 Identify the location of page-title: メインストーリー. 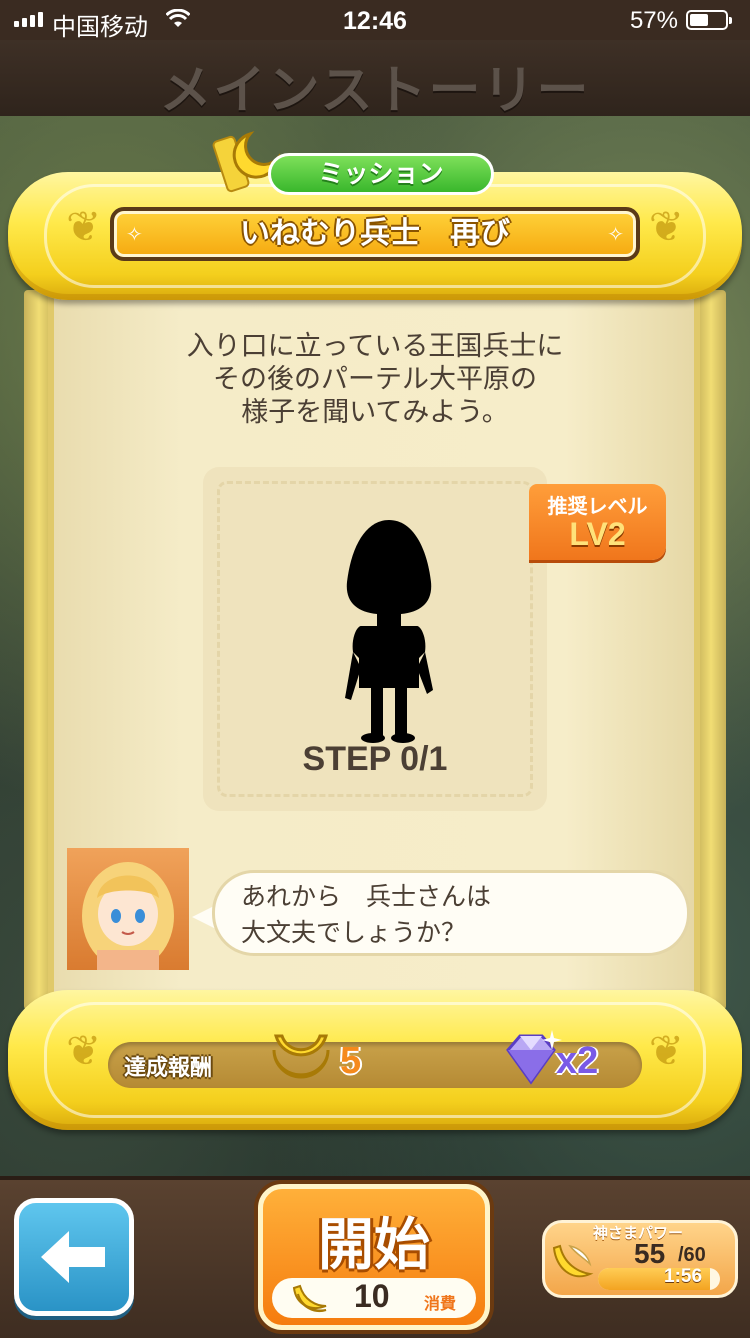
(375, 91).